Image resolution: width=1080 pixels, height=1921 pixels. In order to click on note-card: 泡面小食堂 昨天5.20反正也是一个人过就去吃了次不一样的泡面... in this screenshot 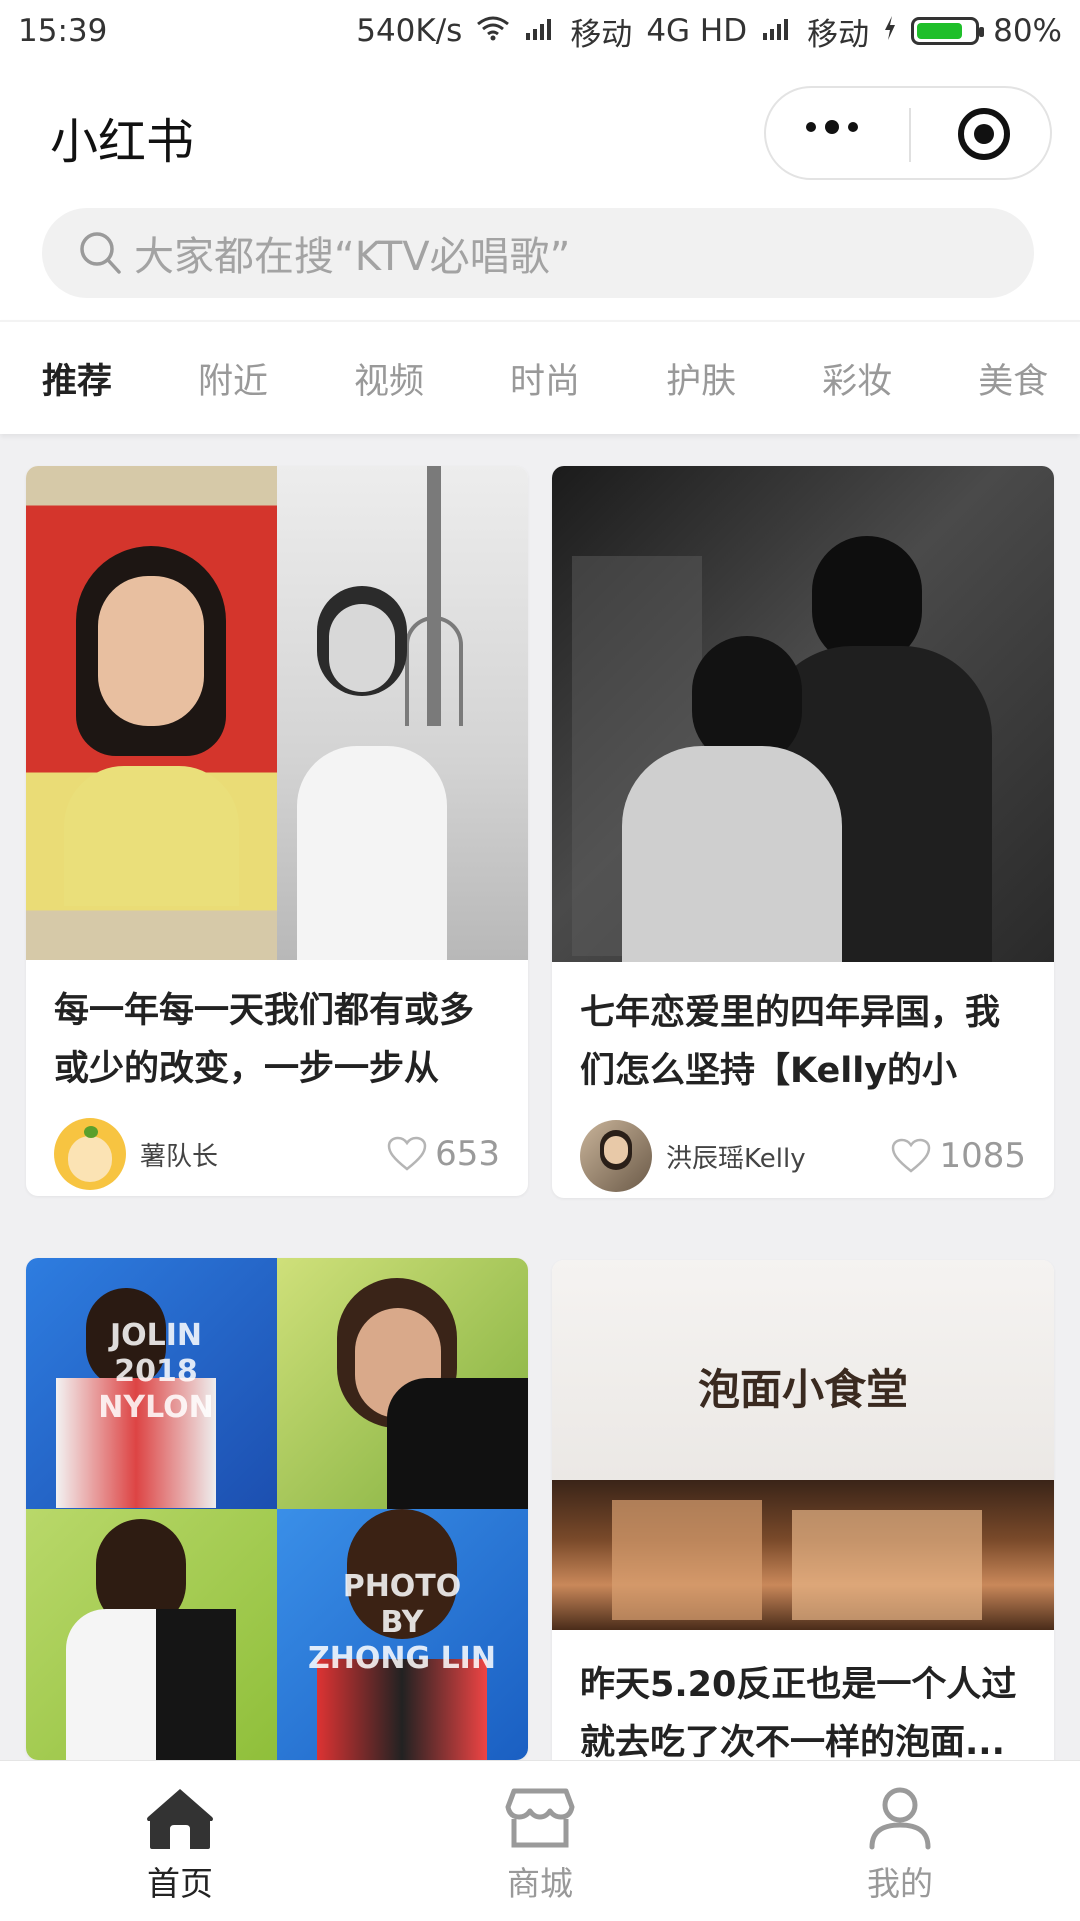, I will do `click(803, 1516)`.